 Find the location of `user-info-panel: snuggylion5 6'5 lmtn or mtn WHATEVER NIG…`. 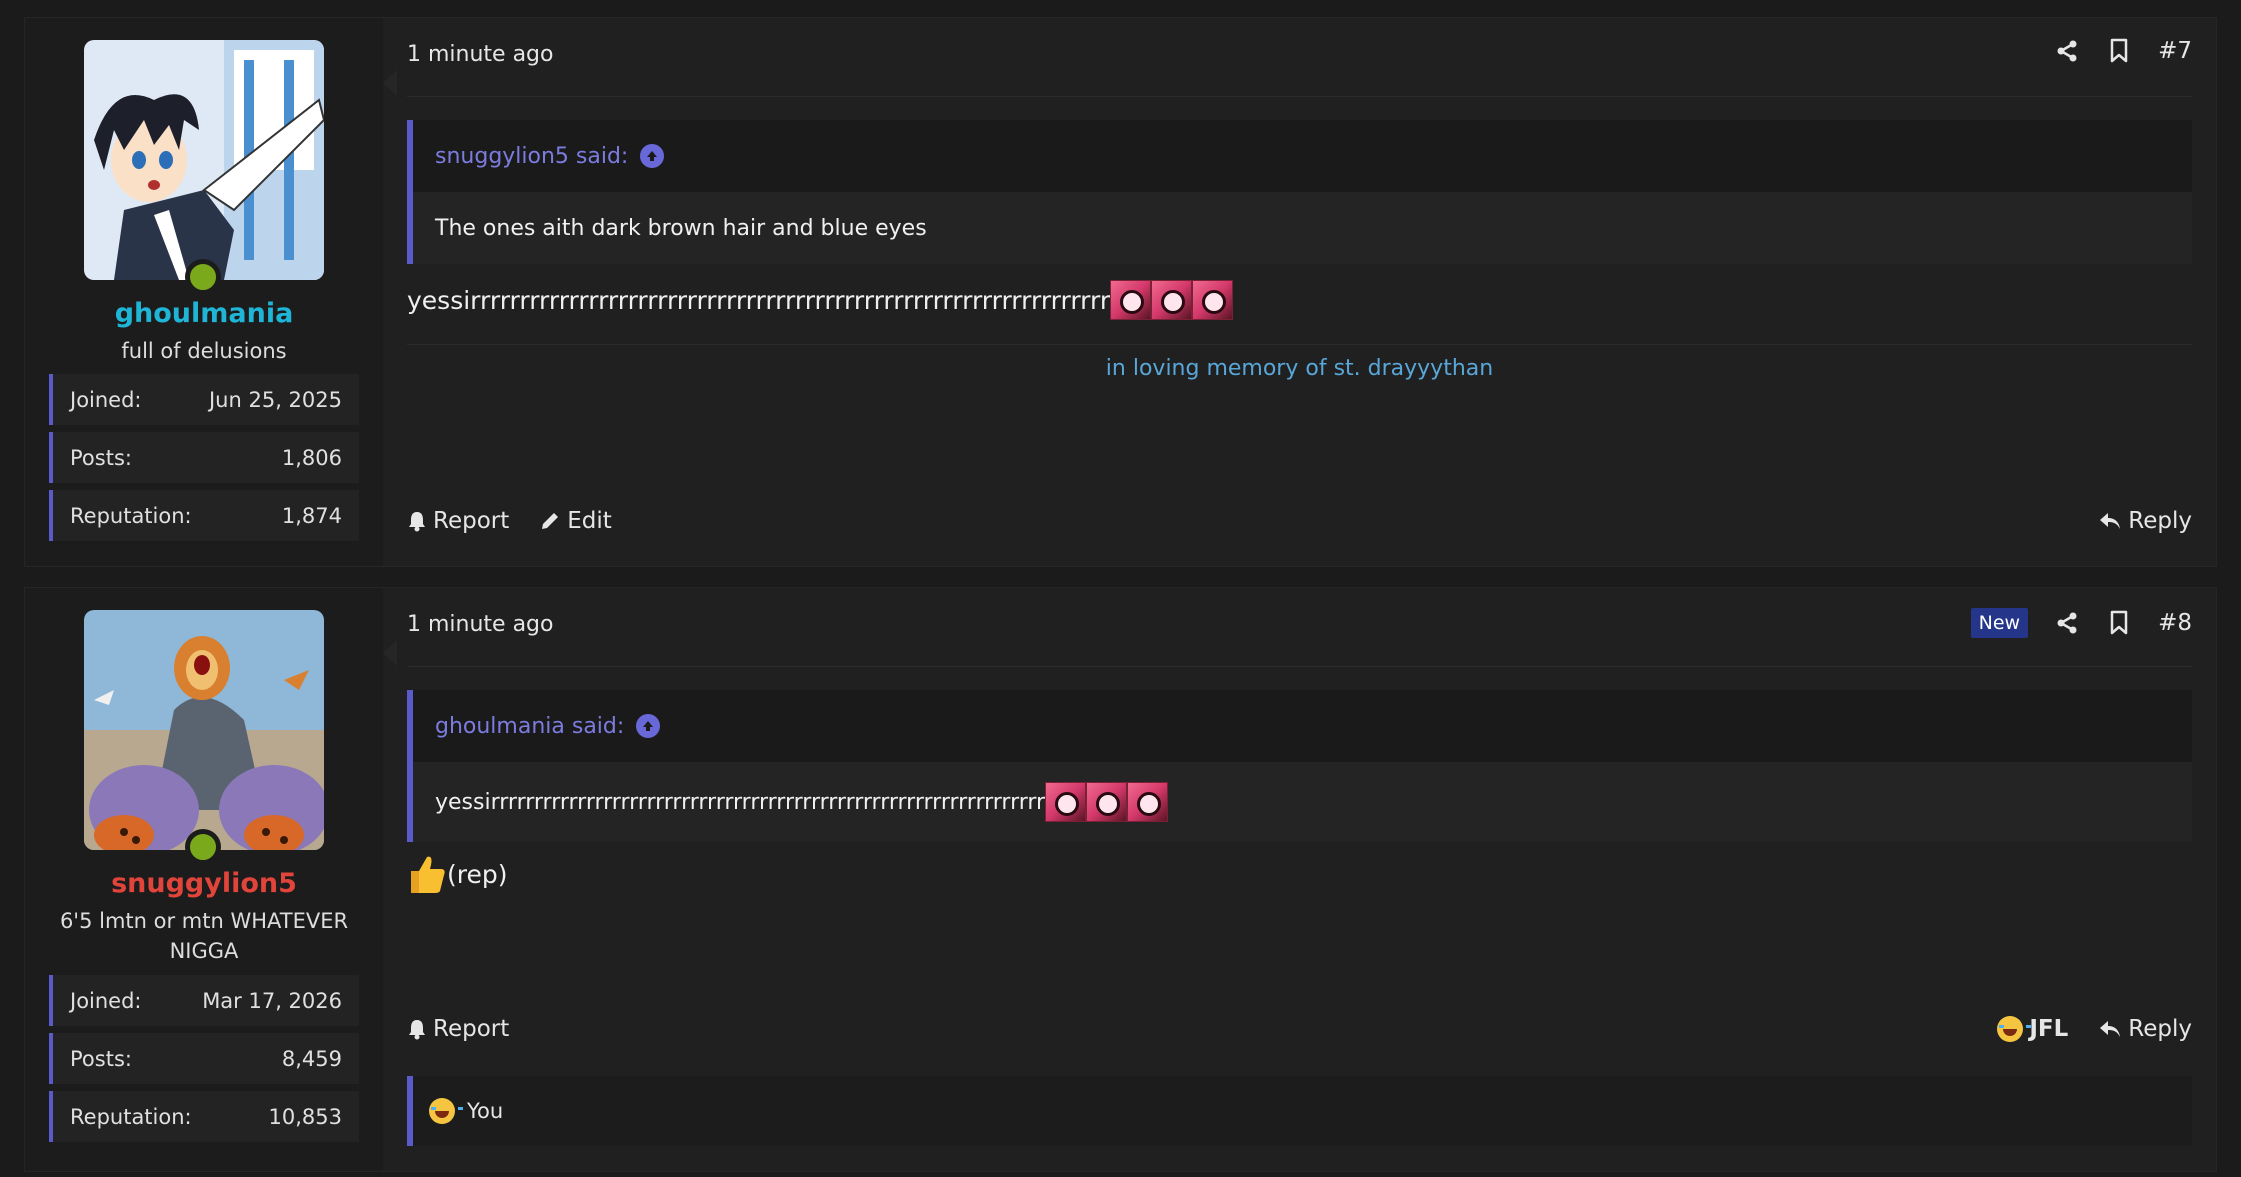

user-info-panel: snuggylion5 6'5 lmtn or mtn WHATEVER NIG… is located at coordinates (204, 879).